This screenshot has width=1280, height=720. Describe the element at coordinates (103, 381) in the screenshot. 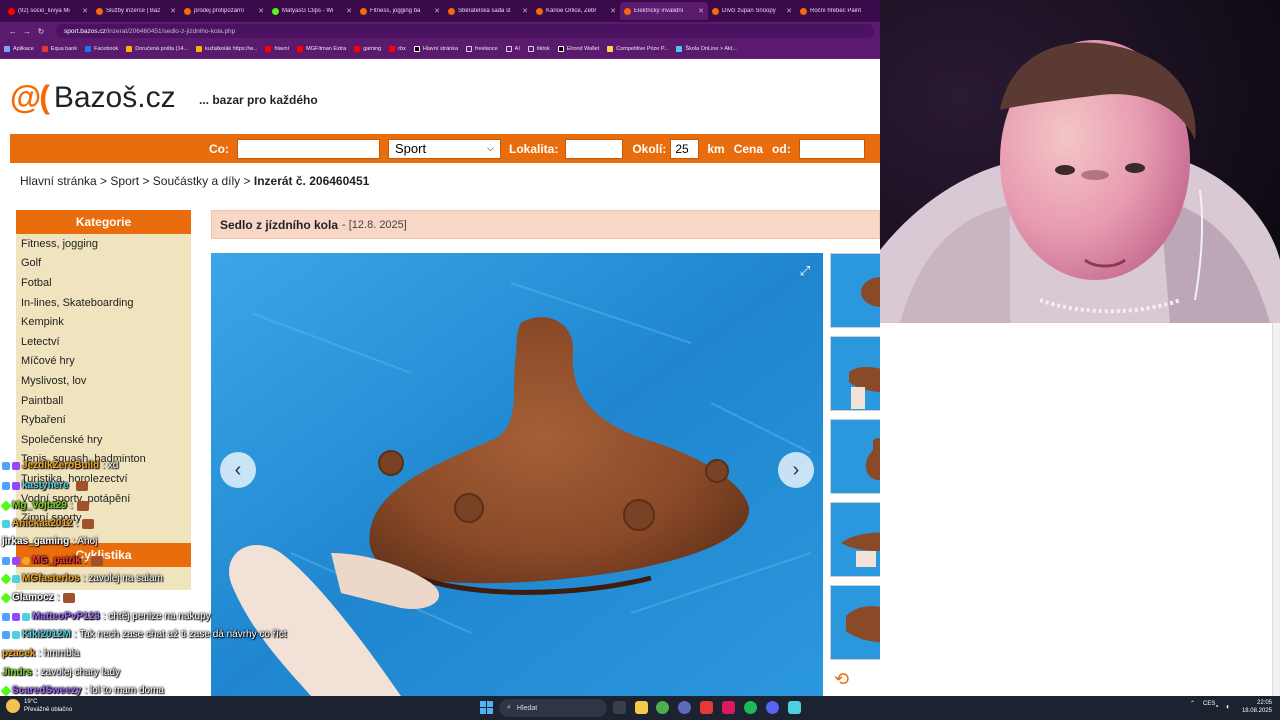

I see `category-item: Myslivost, lov` at that location.